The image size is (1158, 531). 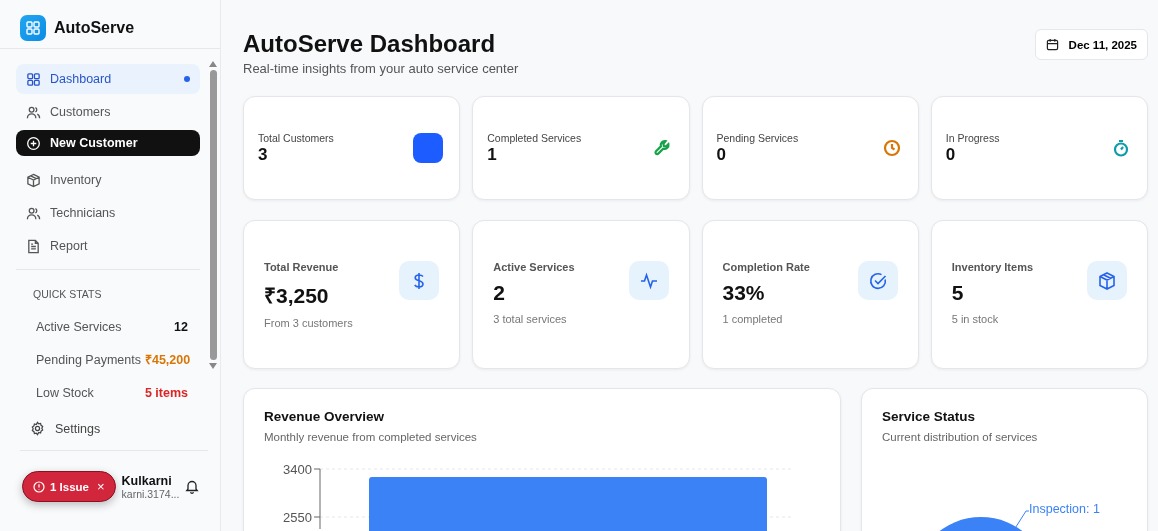 I want to click on card-label: Total Customers, so click(x=296, y=137).